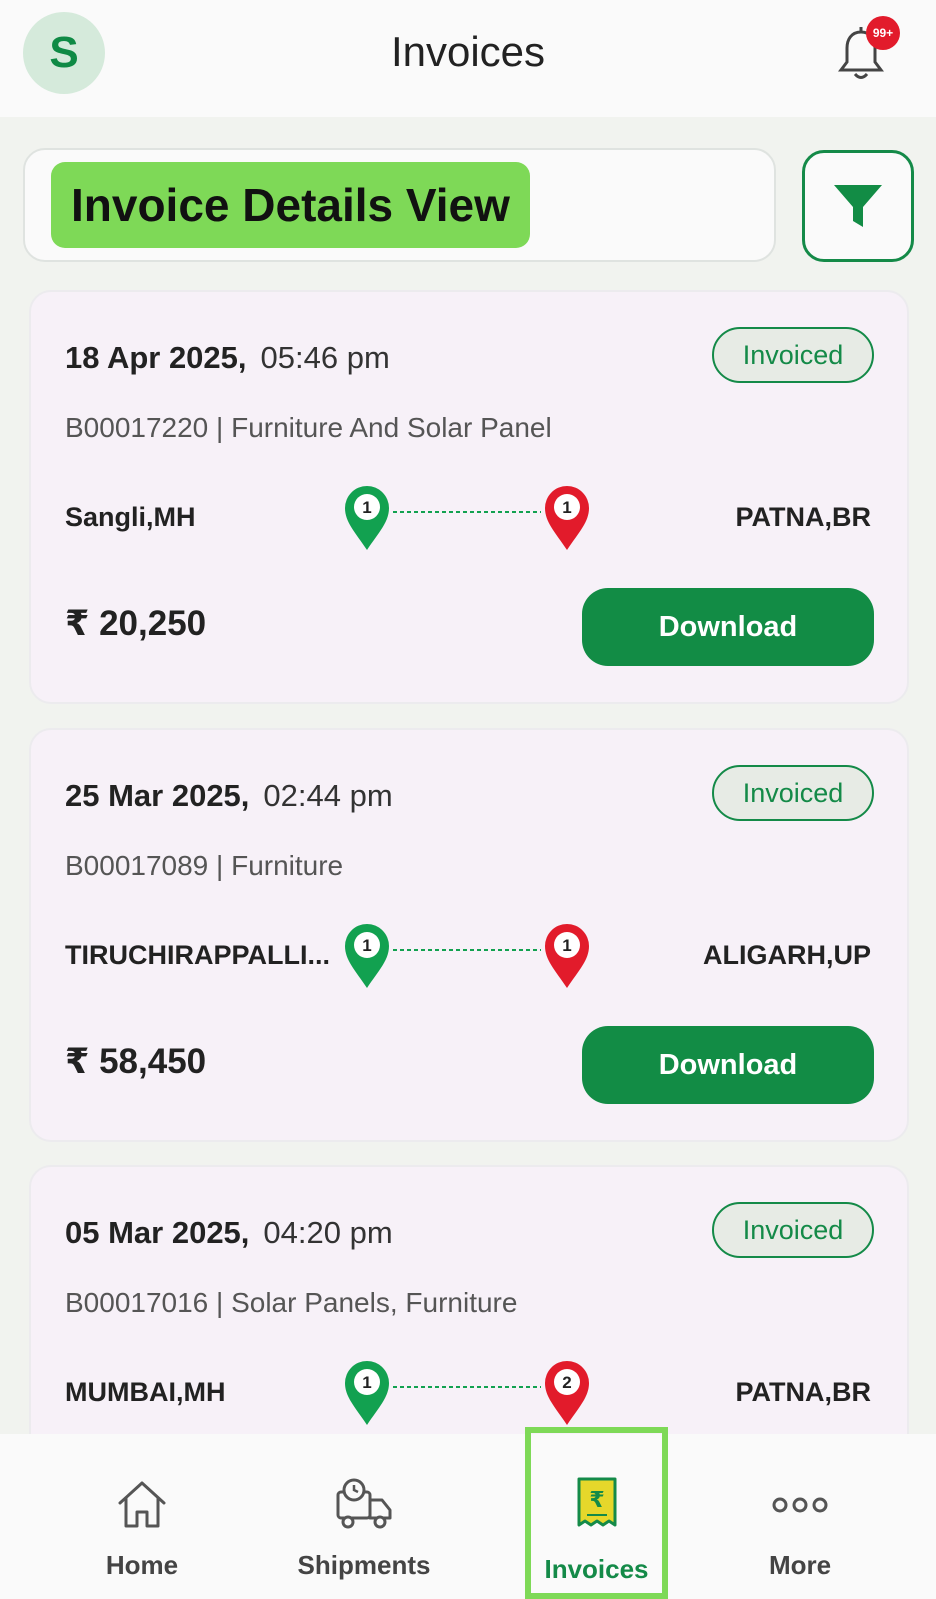  Describe the element at coordinates (364, 1565) in the screenshot. I see `nav-label: Shipments` at that location.